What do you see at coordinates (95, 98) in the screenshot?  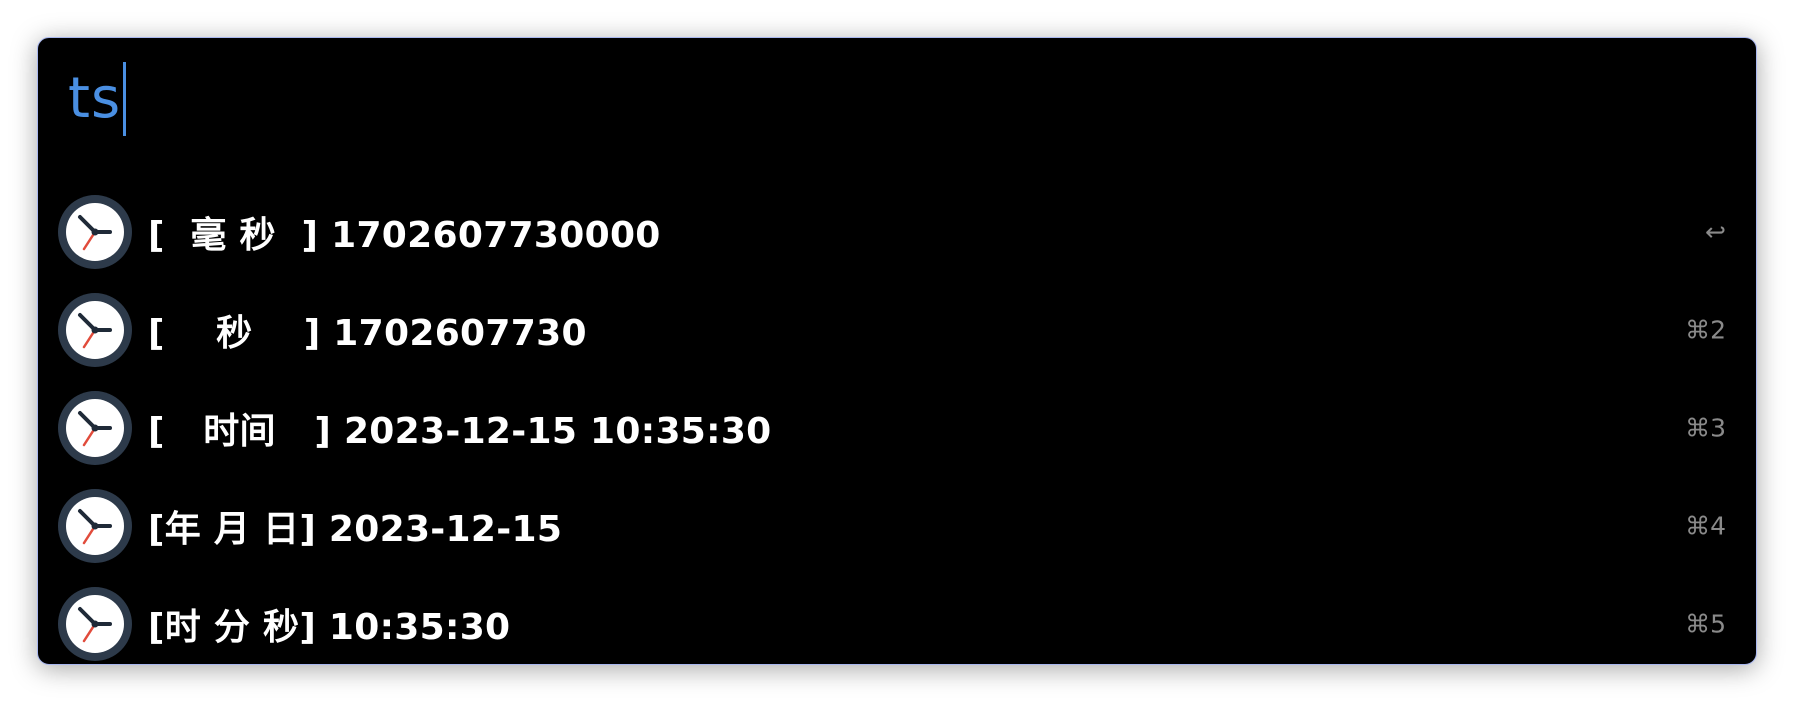 I see `search-query-text: ts` at bounding box center [95, 98].